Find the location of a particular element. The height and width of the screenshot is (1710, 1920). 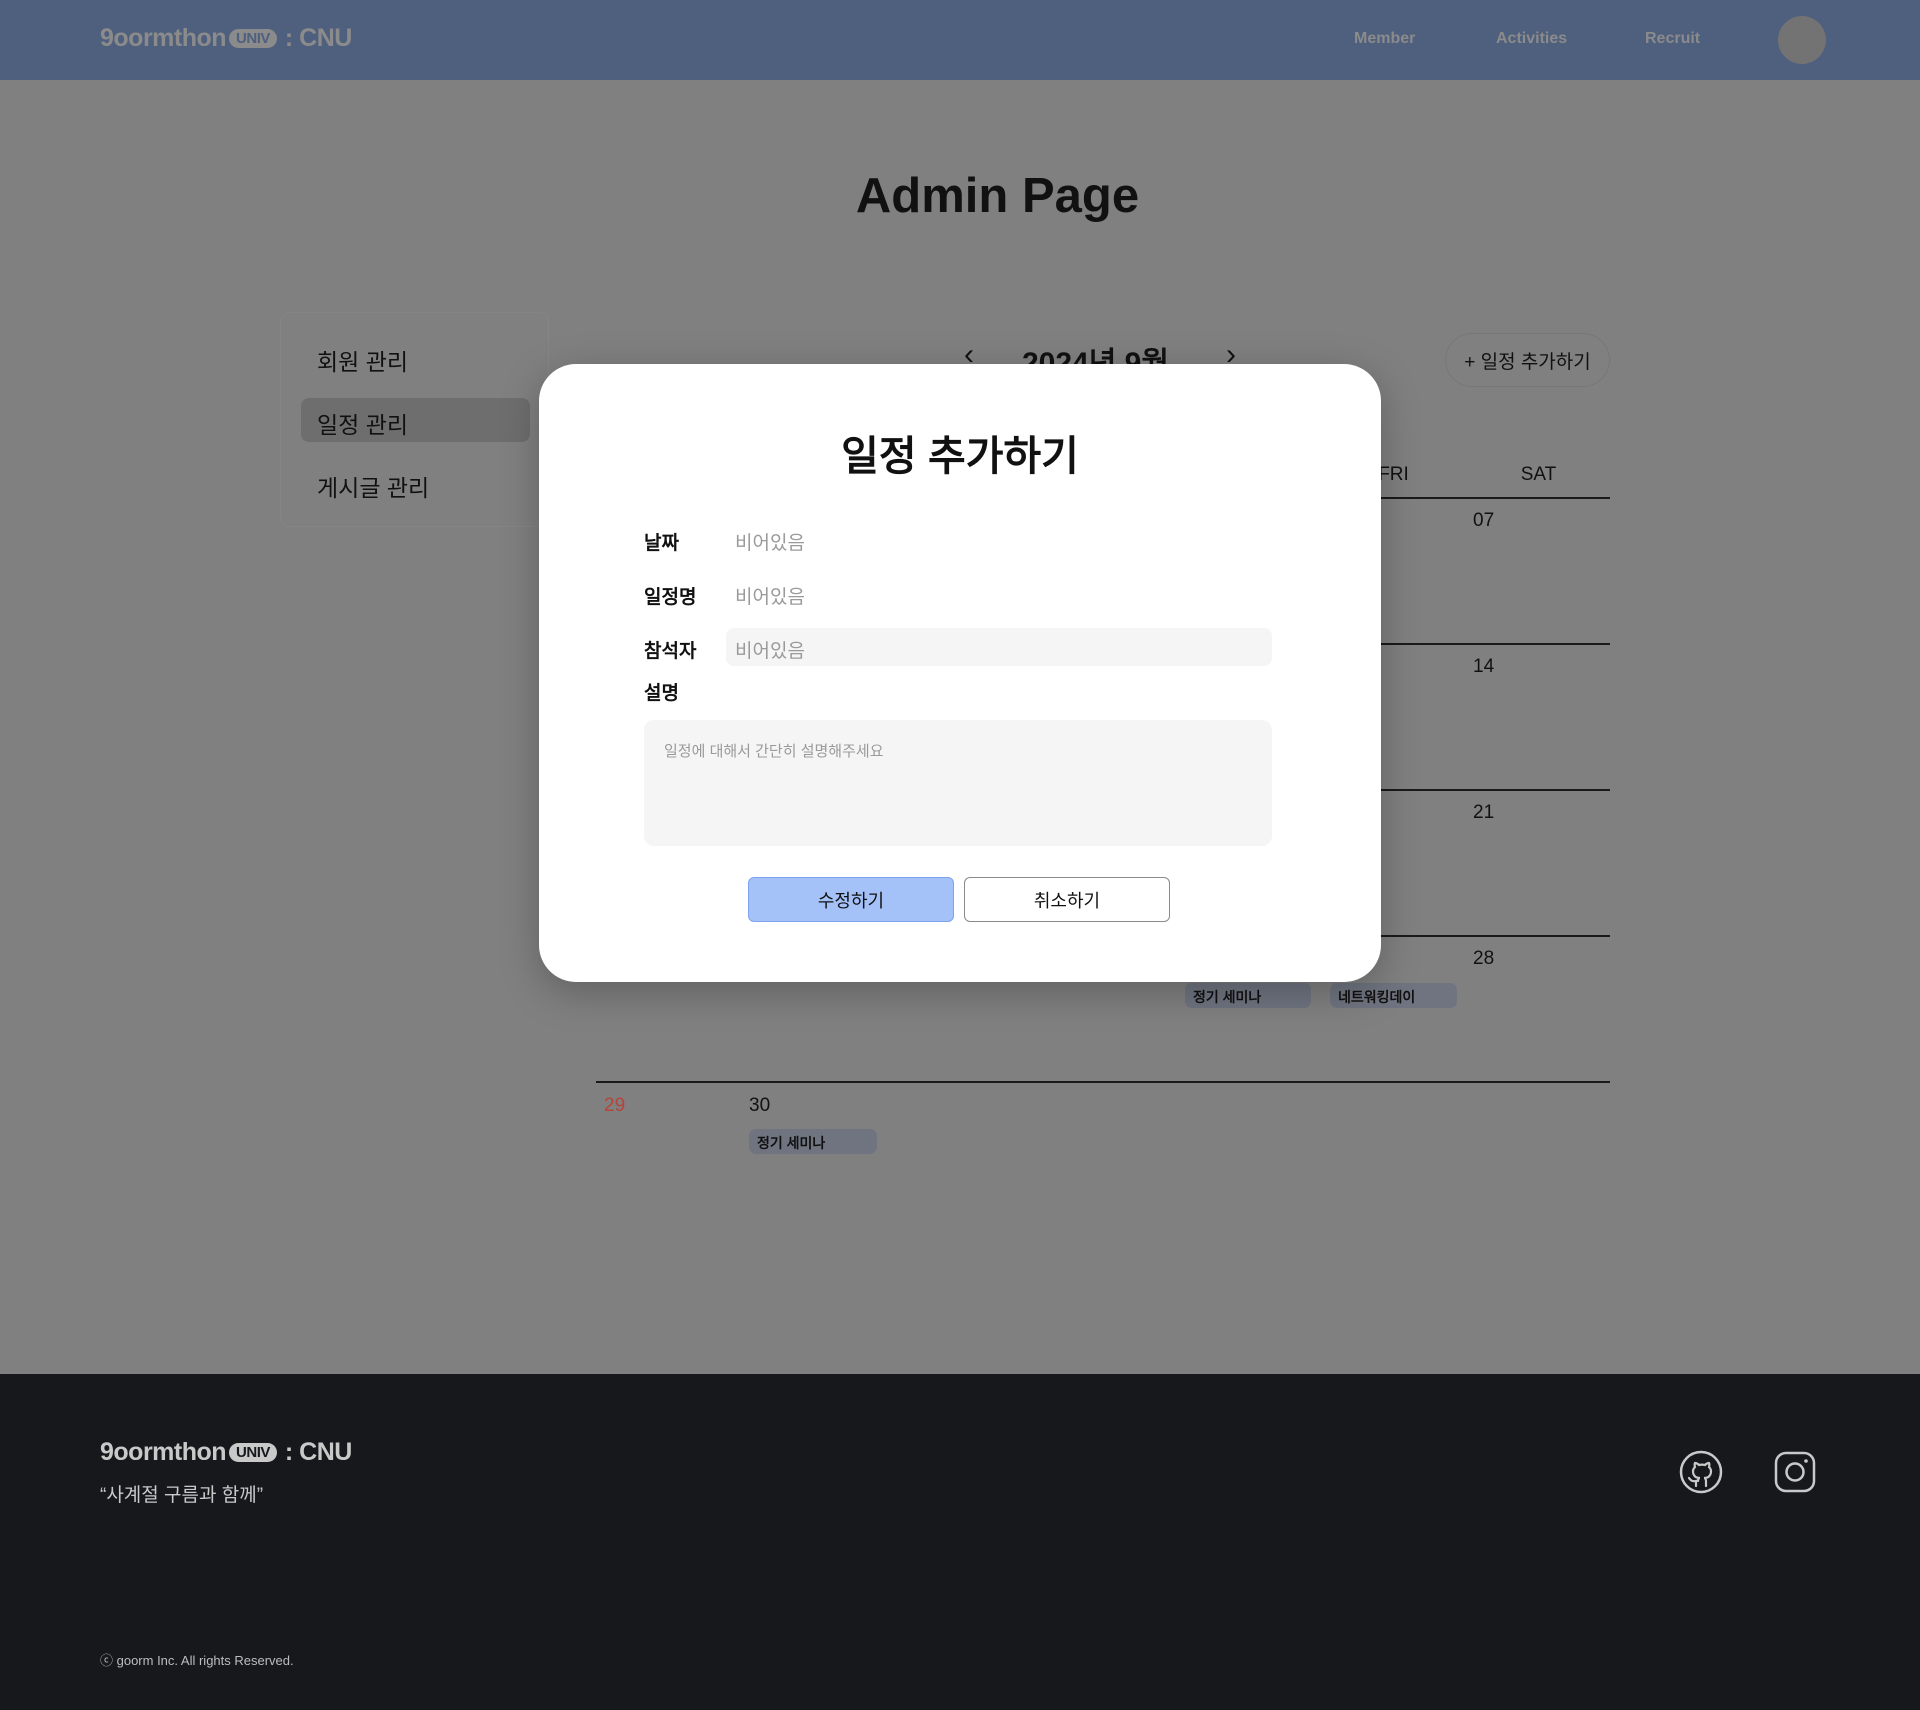

avatar is located at coordinates (1802, 40).